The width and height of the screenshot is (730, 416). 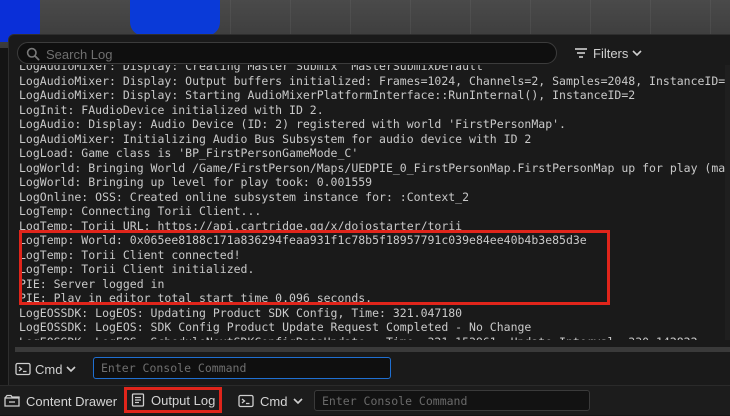 What do you see at coordinates (727, 202) in the screenshot?
I see `vertical-scrollbar` at bounding box center [727, 202].